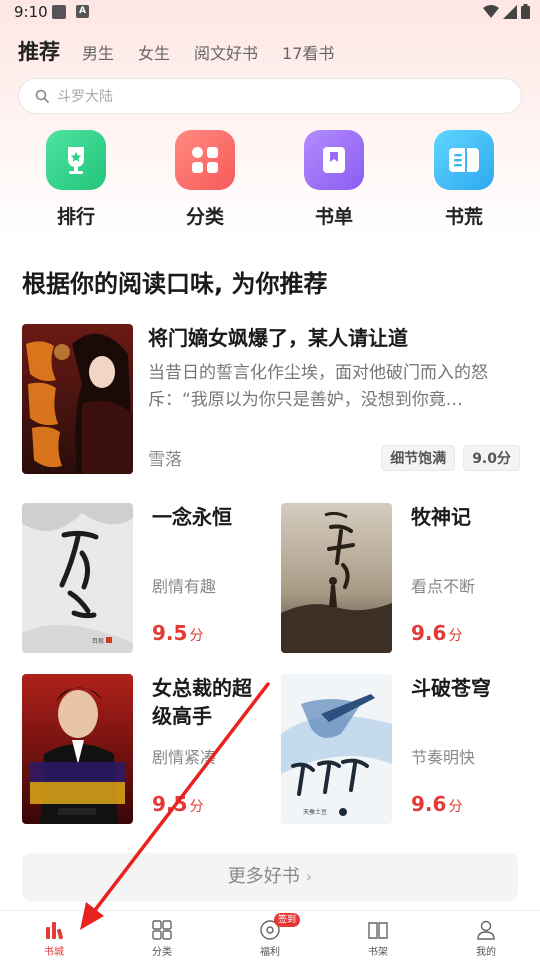 The height and width of the screenshot is (960, 540). I want to click on tab-recommend: 推荐, so click(39, 51).